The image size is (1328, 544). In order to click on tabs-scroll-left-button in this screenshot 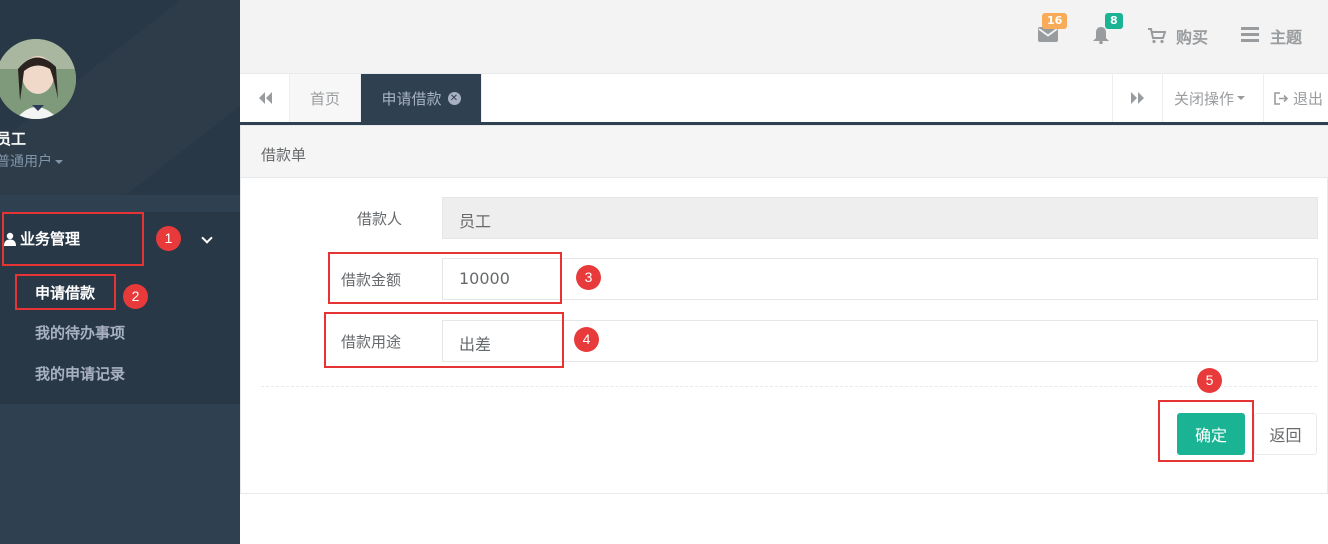, I will do `click(265, 98)`.